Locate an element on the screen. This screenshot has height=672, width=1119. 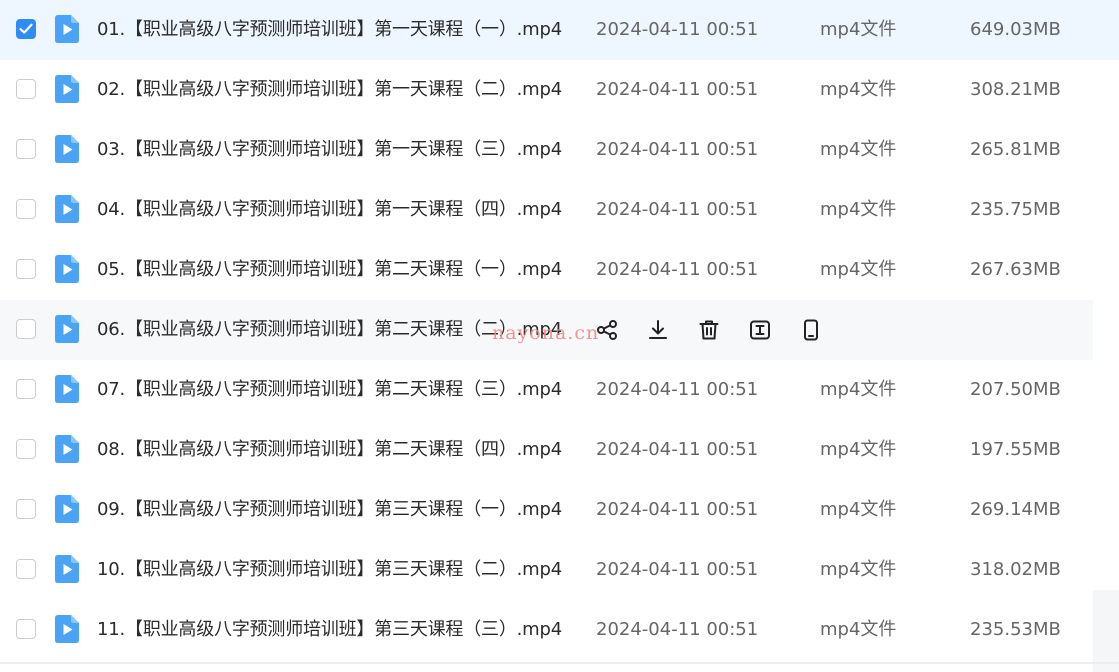
check-icon is located at coordinates (26, 28).